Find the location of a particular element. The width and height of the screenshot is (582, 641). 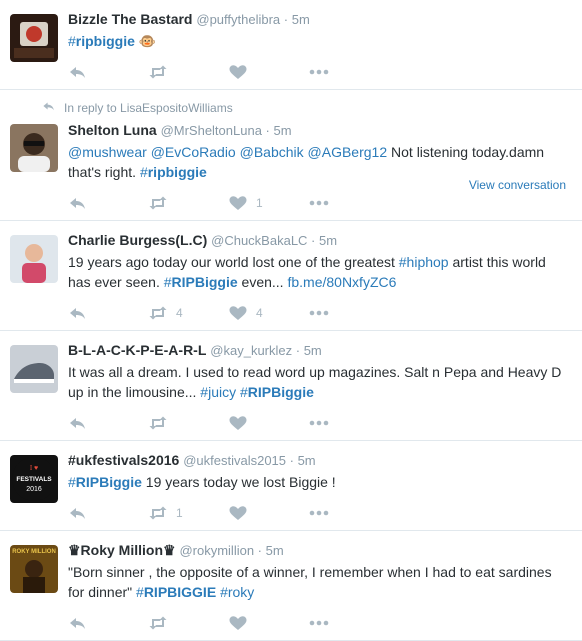

avatar: I ♥ FESTIVALS 2016 is located at coordinates (34, 479).